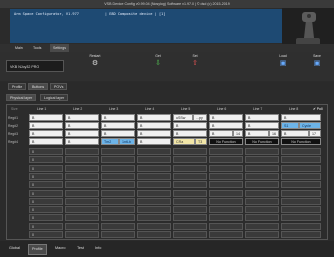 The height and width of the screenshot is (257, 334). What do you see at coordinates (38, 86) in the screenshot?
I see `tab-buttons: Buttons` at bounding box center [38, 86].